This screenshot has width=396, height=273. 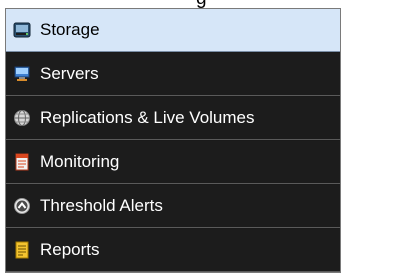 What do you see at coordinates (22, 118) in the screenshot?
I see `replications-icon` at bounding box center [22, 118].